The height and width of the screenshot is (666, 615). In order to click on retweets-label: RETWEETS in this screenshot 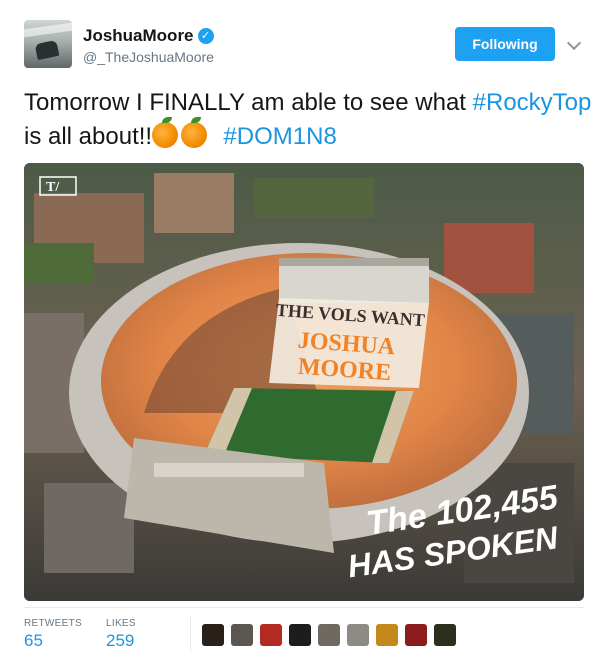, I will do `click(53, 623)`.